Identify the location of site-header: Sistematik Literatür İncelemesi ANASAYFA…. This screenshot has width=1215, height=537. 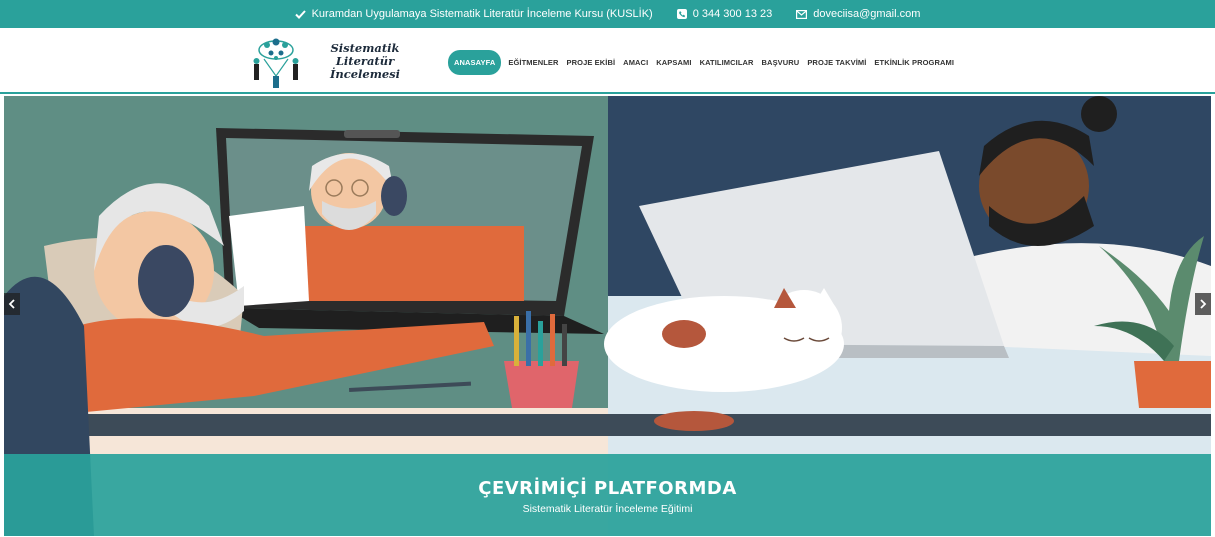
(607, 61).